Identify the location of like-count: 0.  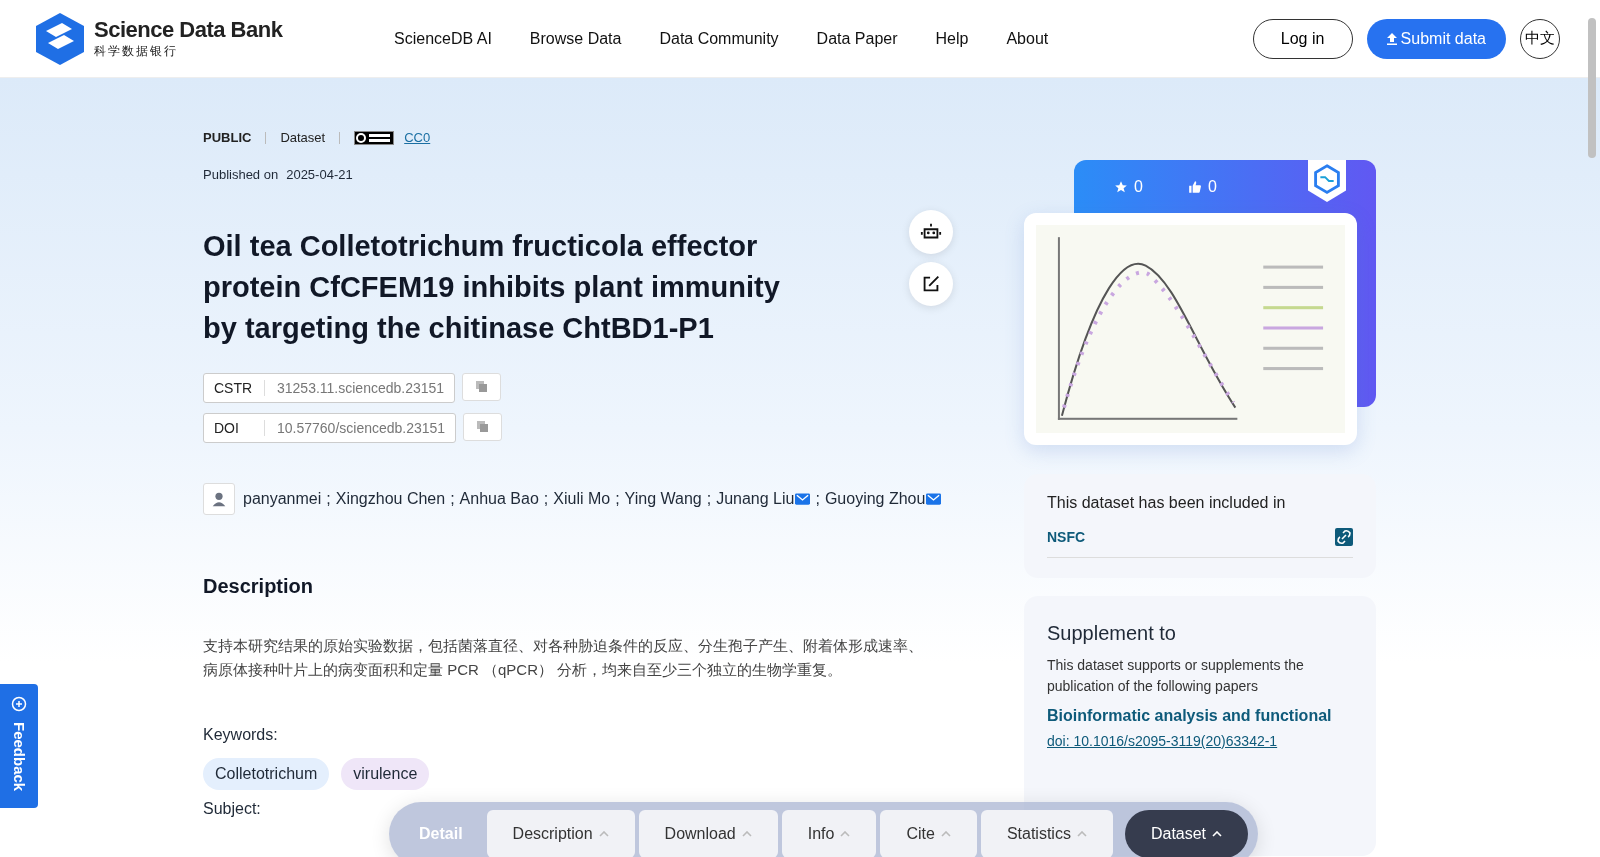
(1212, 187).